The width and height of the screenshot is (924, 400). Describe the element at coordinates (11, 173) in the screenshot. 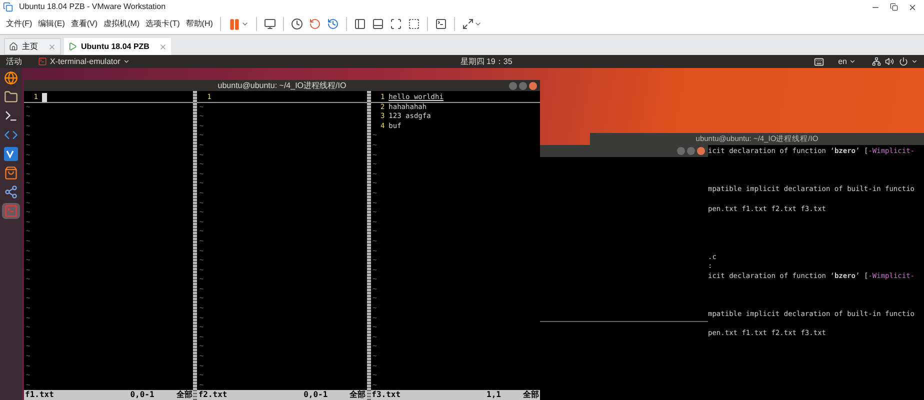

I see `shopping-bag-icon` at that location.